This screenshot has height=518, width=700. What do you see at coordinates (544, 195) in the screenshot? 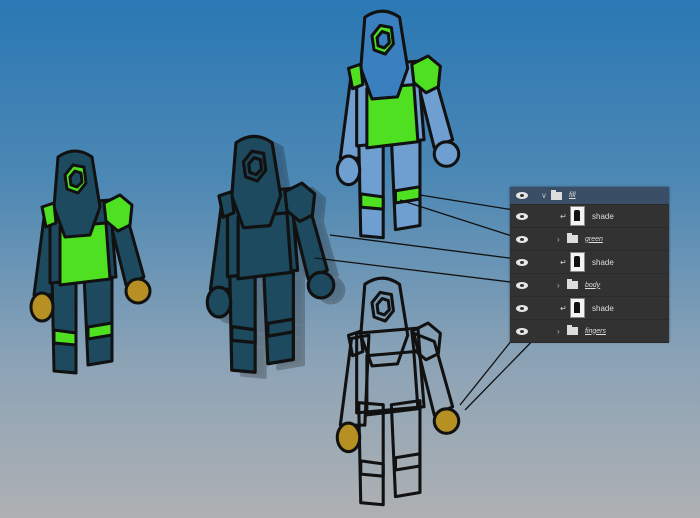
I see `chevron-down-icon: ∨` at bounding box center [544, 195].